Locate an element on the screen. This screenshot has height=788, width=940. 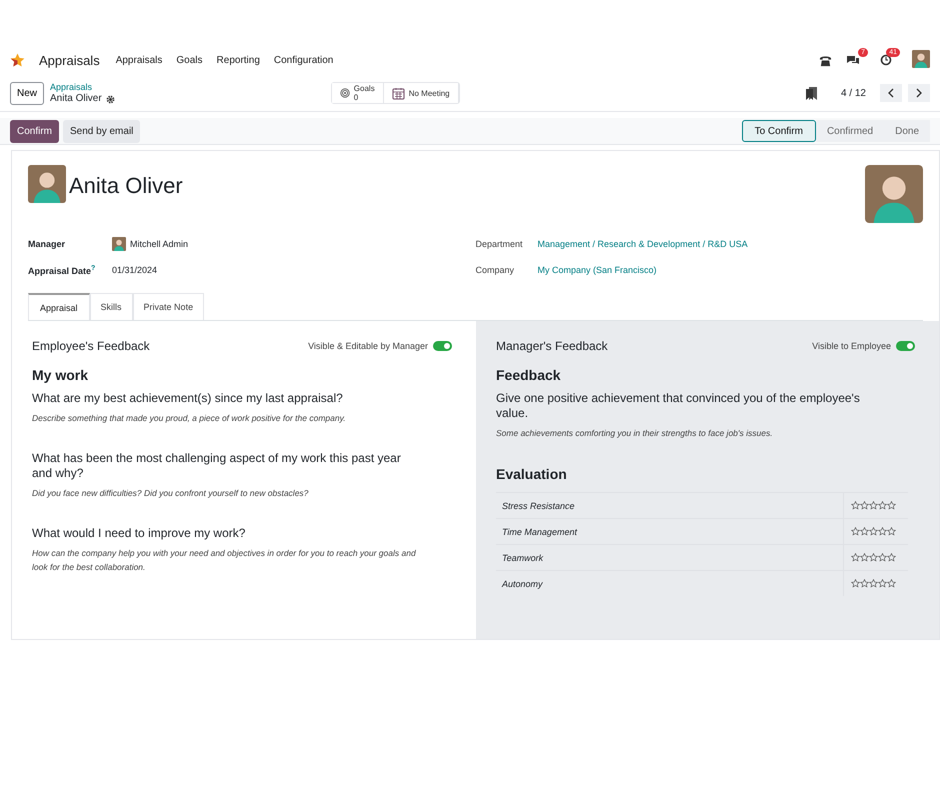
confirm-button: Confirm is located at coordinates (35, 131).